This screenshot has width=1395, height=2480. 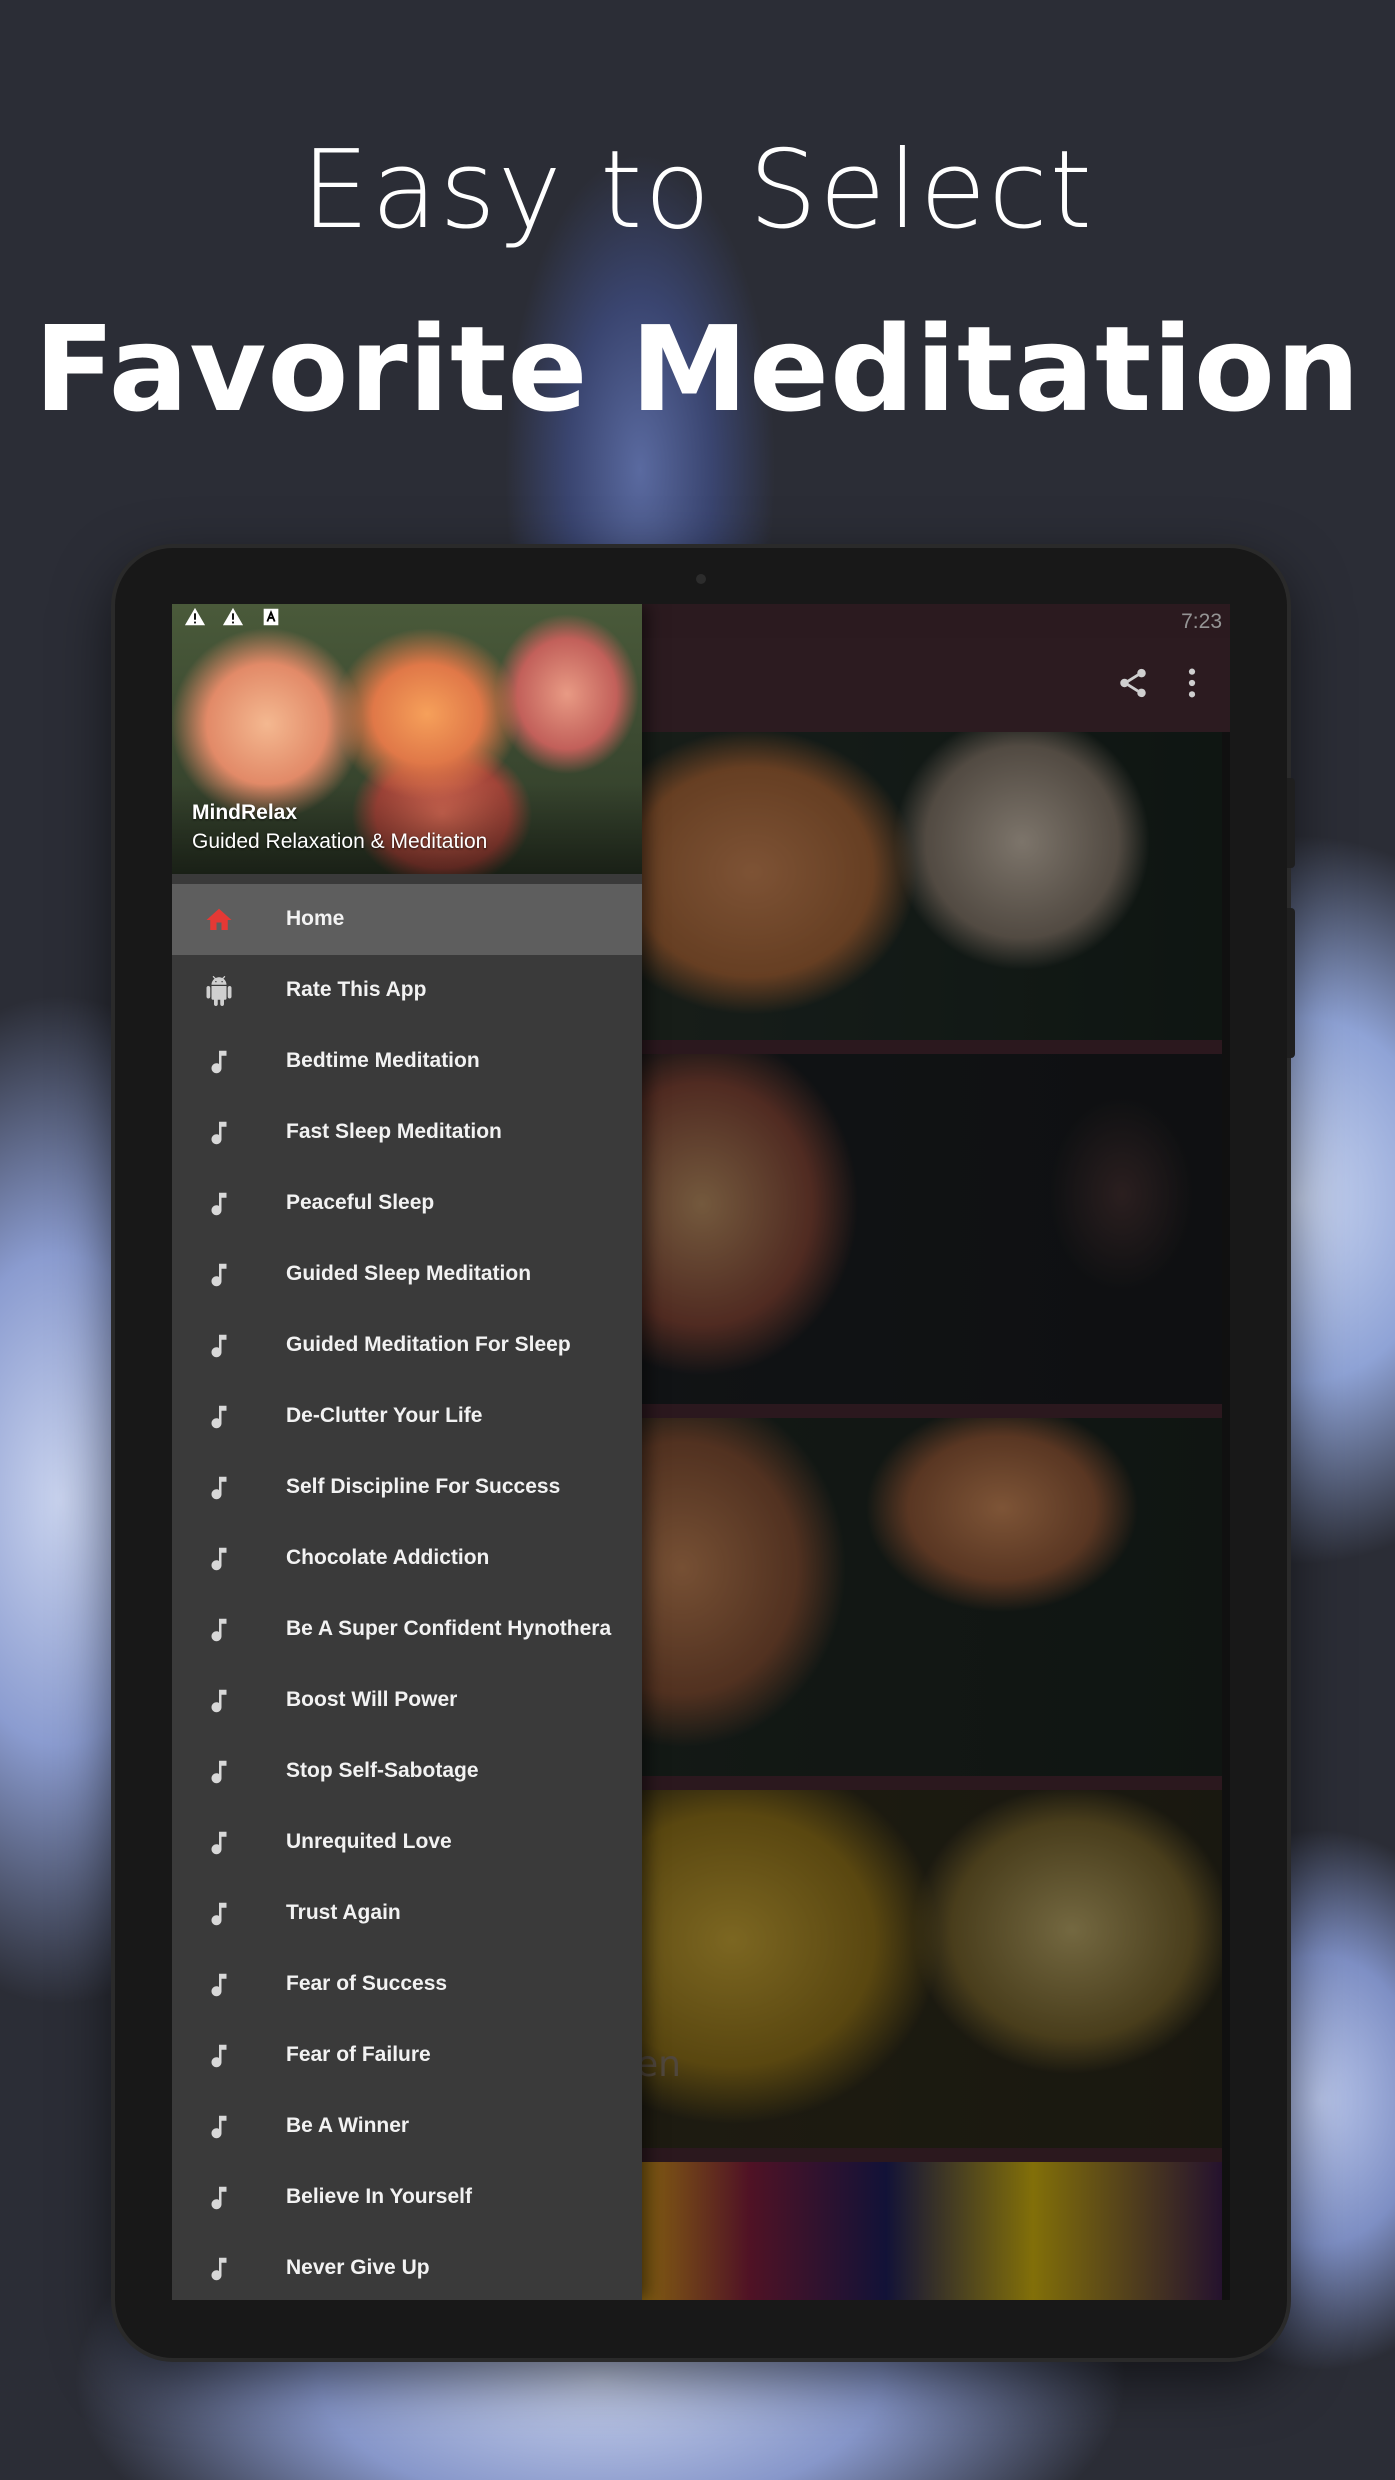 I want to click on menu-item-label: Guided Sleep Meditation, so click(x=409, y=1273).